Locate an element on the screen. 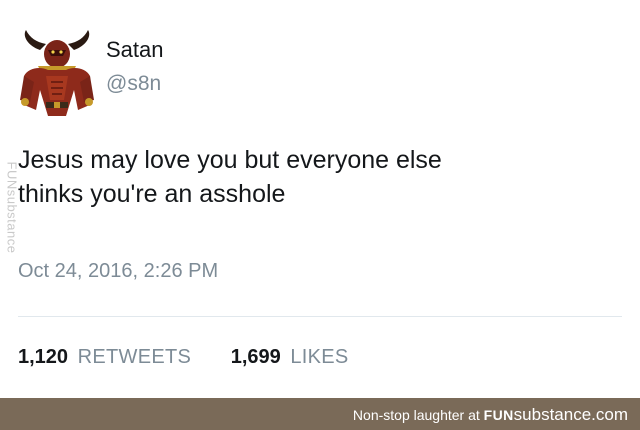 This screenshot has height=430, width=640. horned-demon-avatar is located at coordinates (57, 73).